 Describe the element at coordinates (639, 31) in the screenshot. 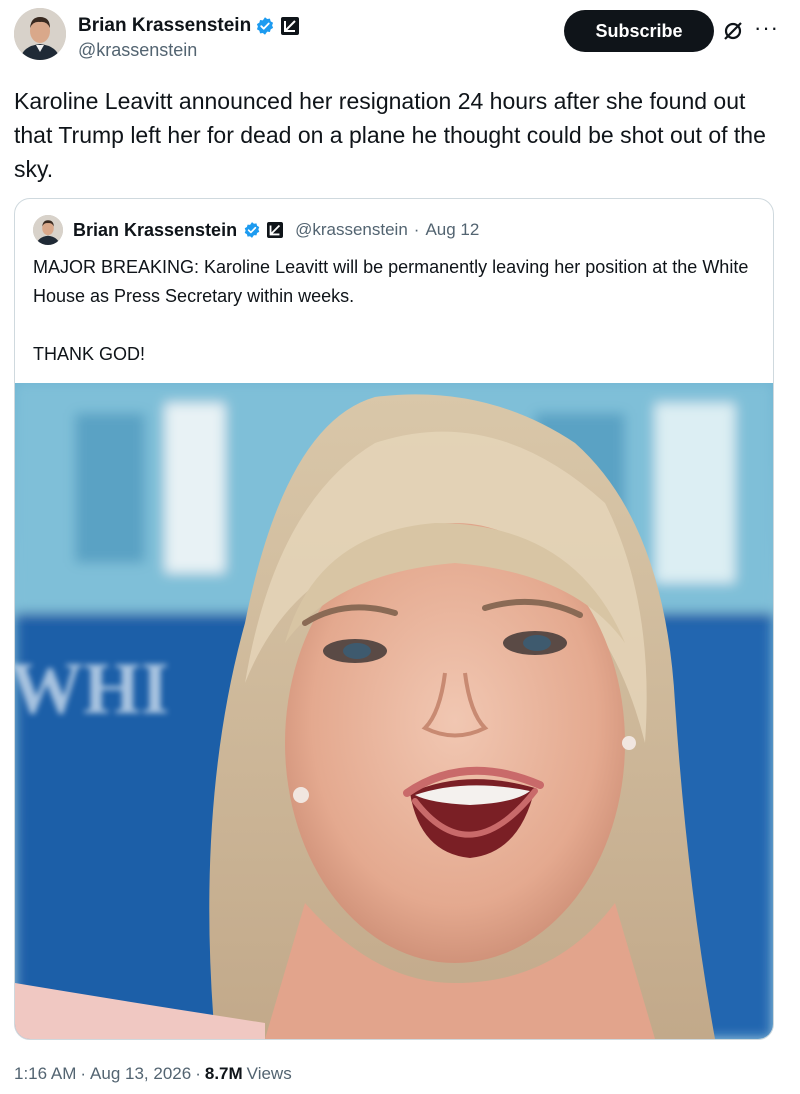

I see `subscribe-button: Subscribe` at that location.